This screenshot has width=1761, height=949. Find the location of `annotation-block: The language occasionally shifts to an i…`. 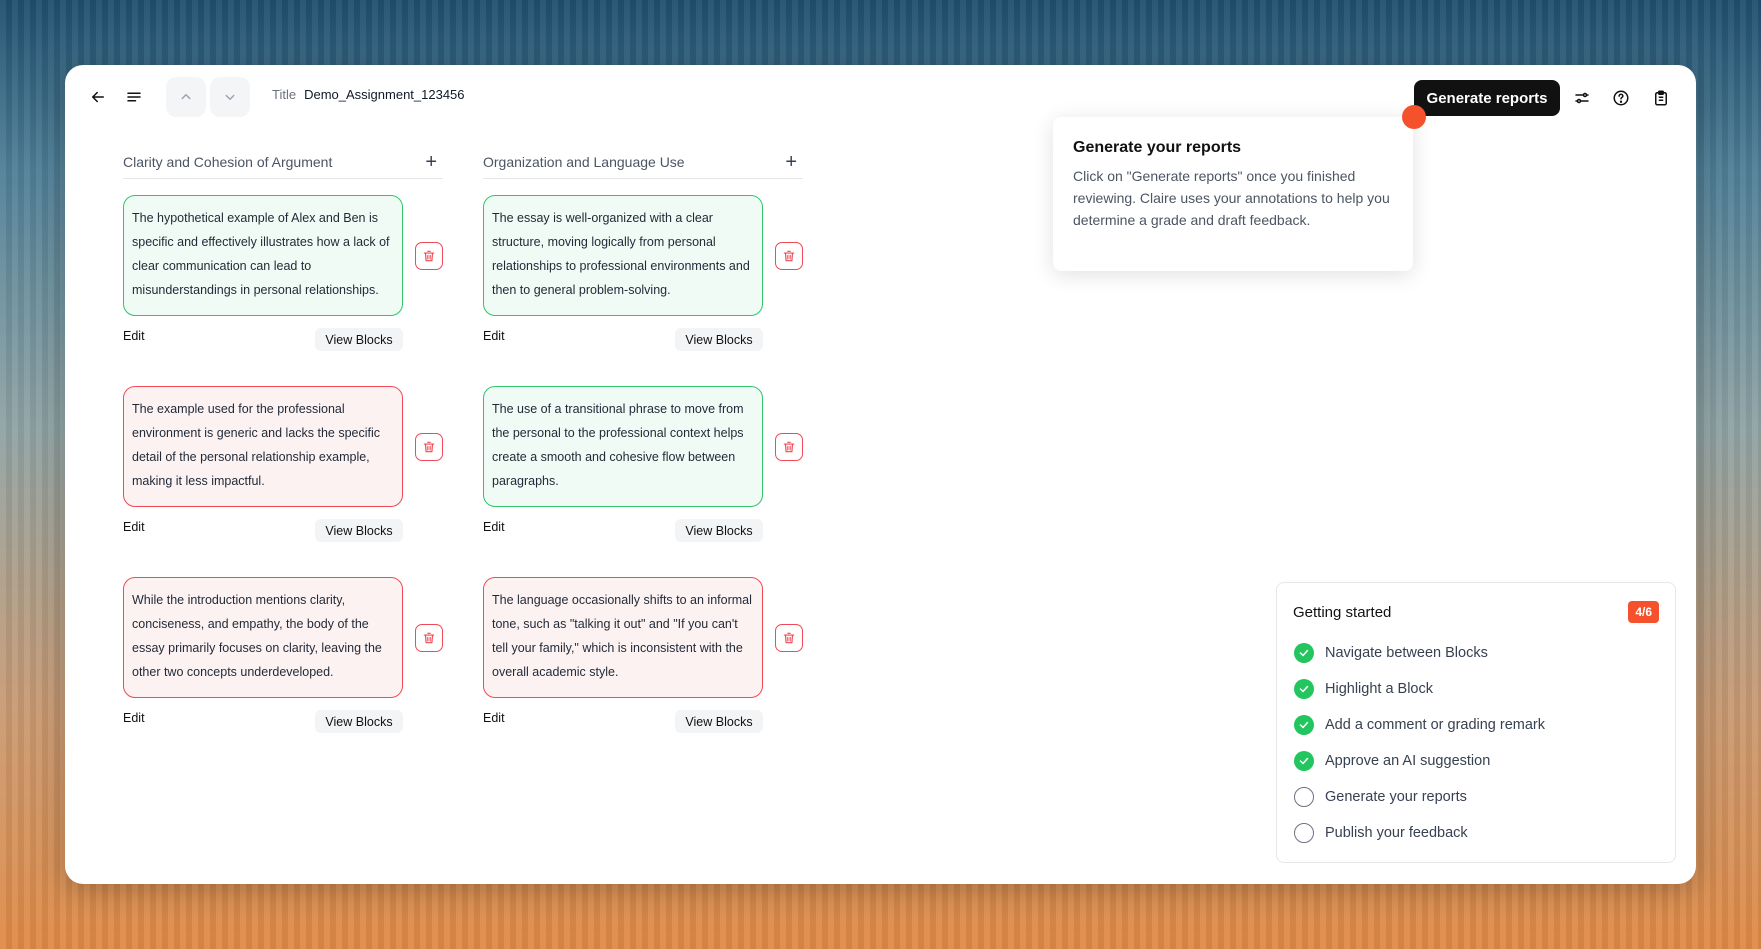

annotation-block: The language occasionally shifts to an i… is located at coordinates (643, 664).